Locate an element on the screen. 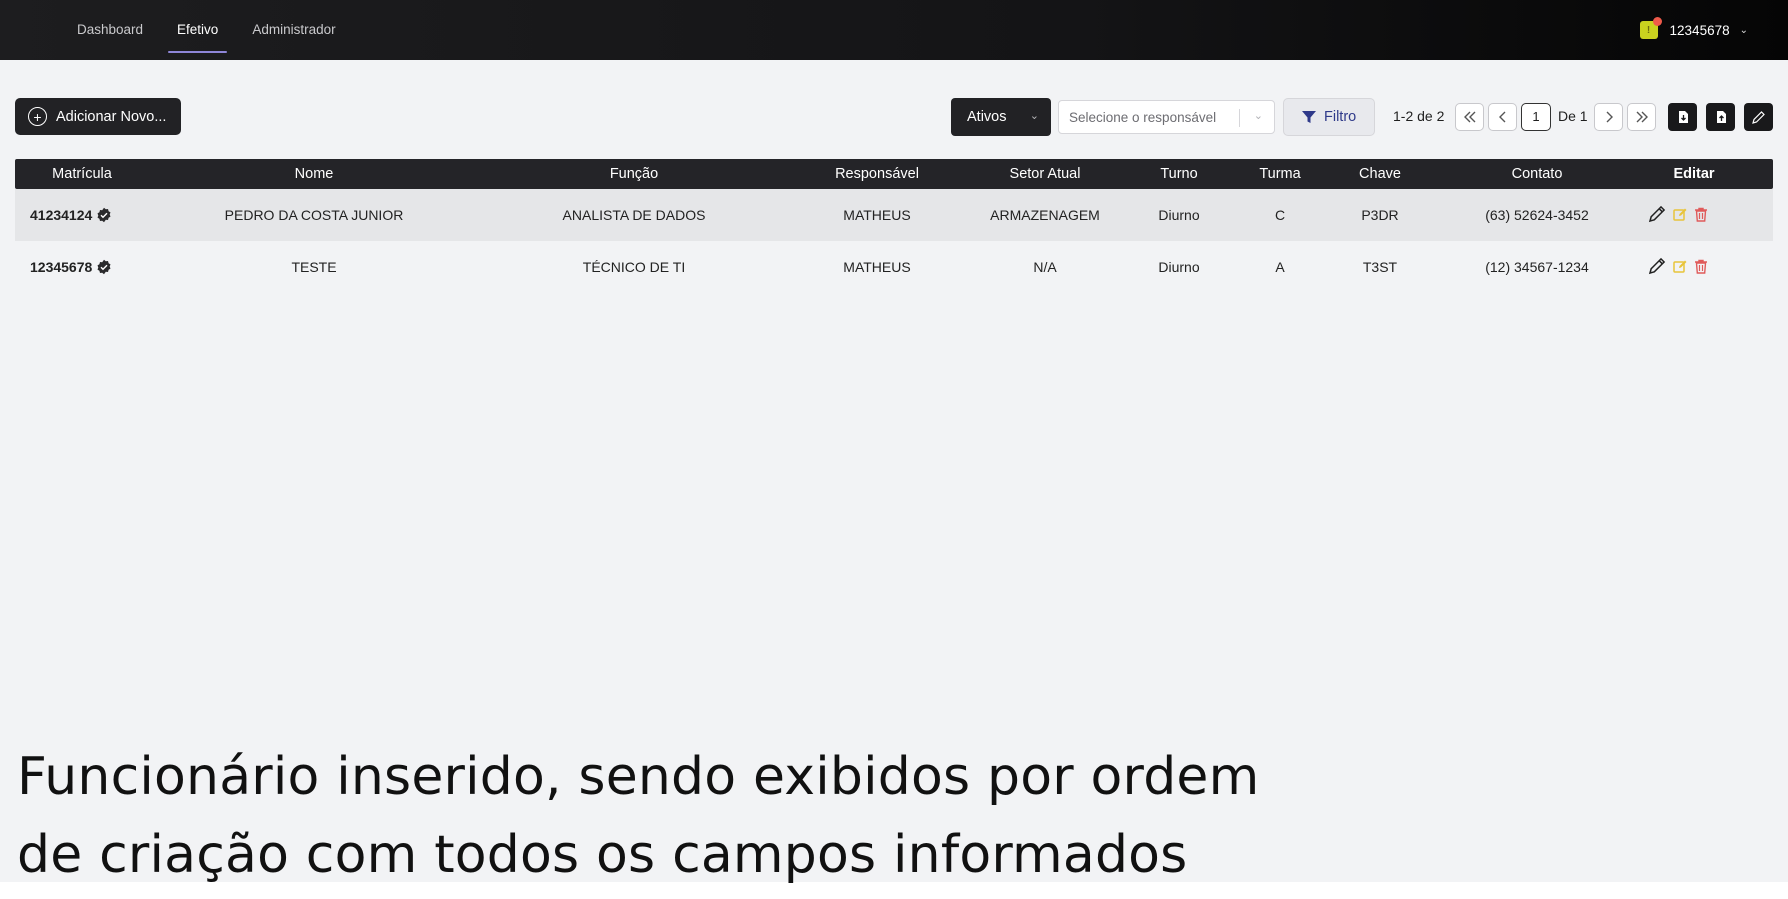 This screenshot has height=899, width=1788. nav-efetivo: Efetivo is located at coordinates (197, 30).